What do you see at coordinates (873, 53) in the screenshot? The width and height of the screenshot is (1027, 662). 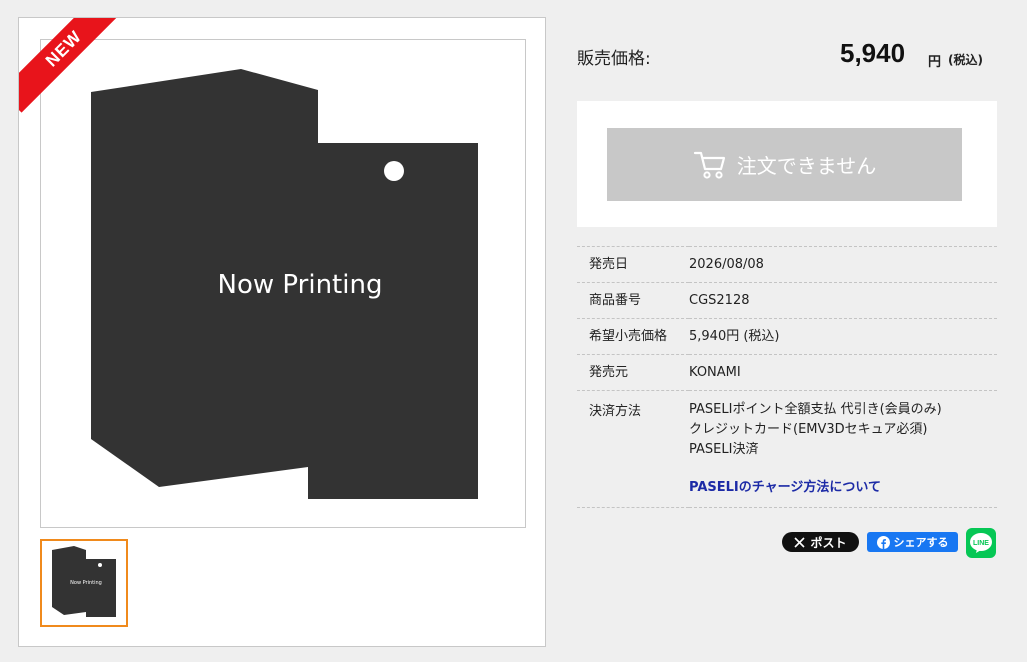 I see `price-value: 5,940` at bounding box center [873, 53].